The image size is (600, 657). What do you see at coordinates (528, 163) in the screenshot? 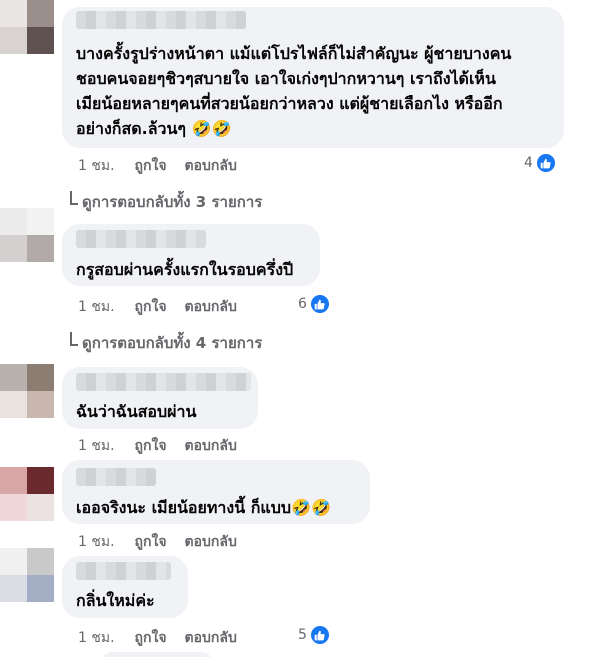
I see `reaction-number: 4` at bounding box center [528, 163].